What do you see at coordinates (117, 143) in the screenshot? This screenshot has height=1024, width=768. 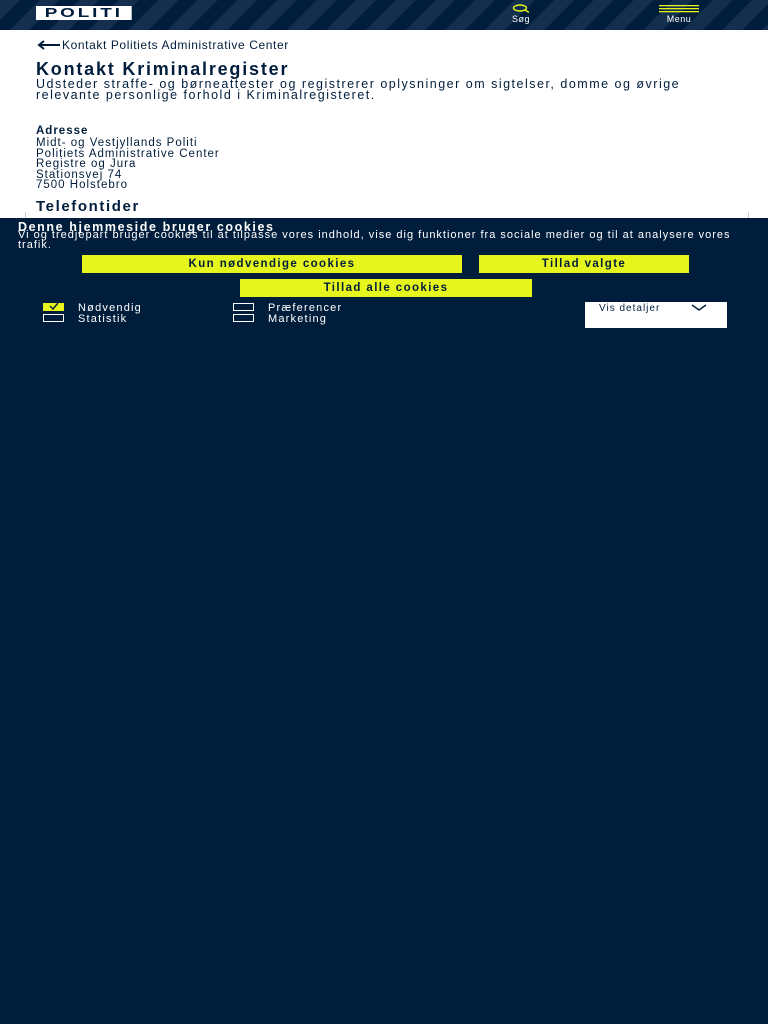 I see `address-line: Midt- og Vestjyllands Politi` at bounding box center [117, 143].